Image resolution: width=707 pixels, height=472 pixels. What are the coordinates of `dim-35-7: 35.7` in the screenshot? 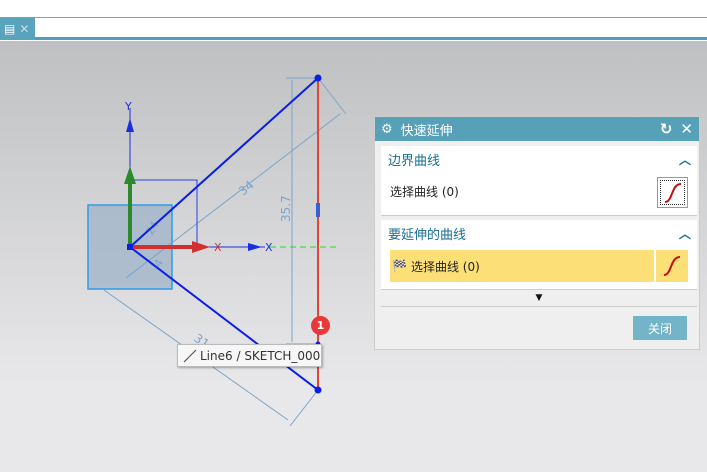 It's located at (286, 208).